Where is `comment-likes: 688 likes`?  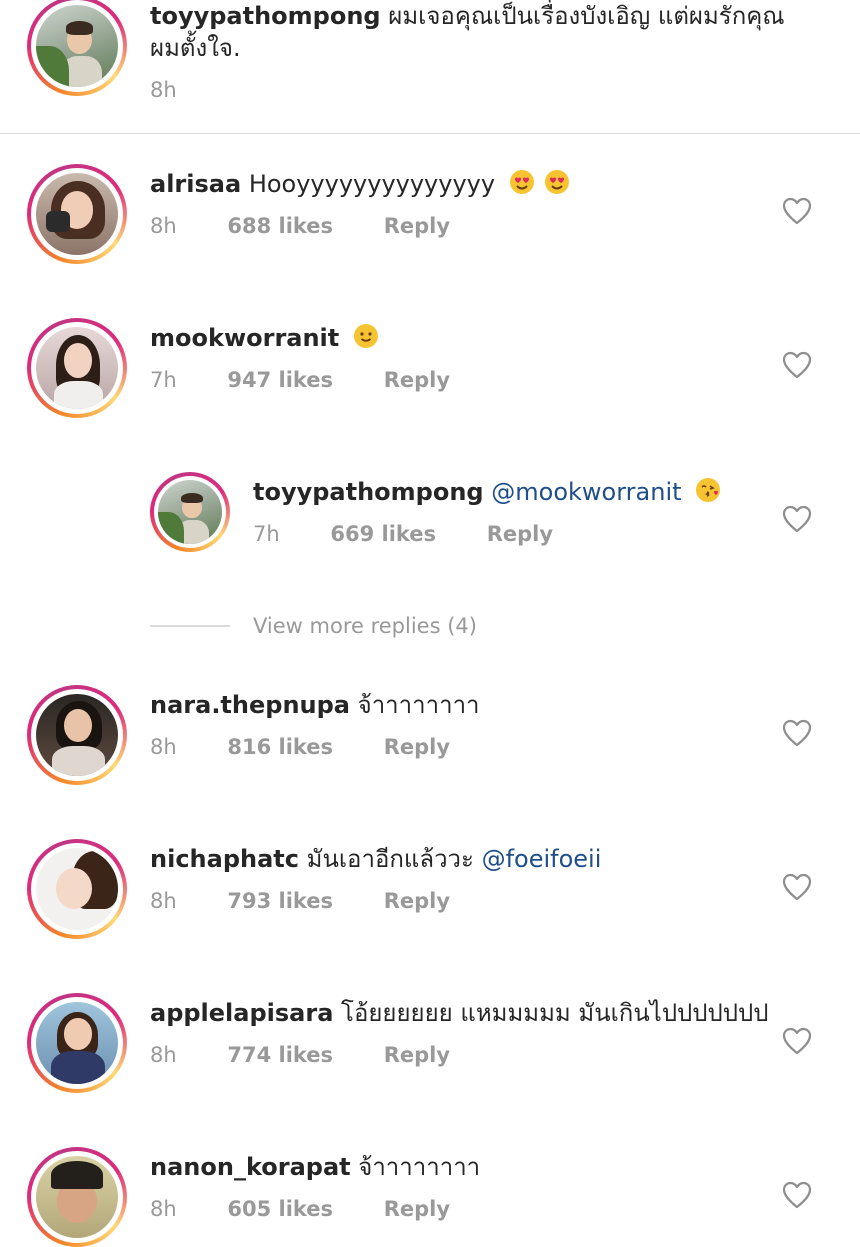 comment-likes: 688 likes is located at coordinates (280, 226).